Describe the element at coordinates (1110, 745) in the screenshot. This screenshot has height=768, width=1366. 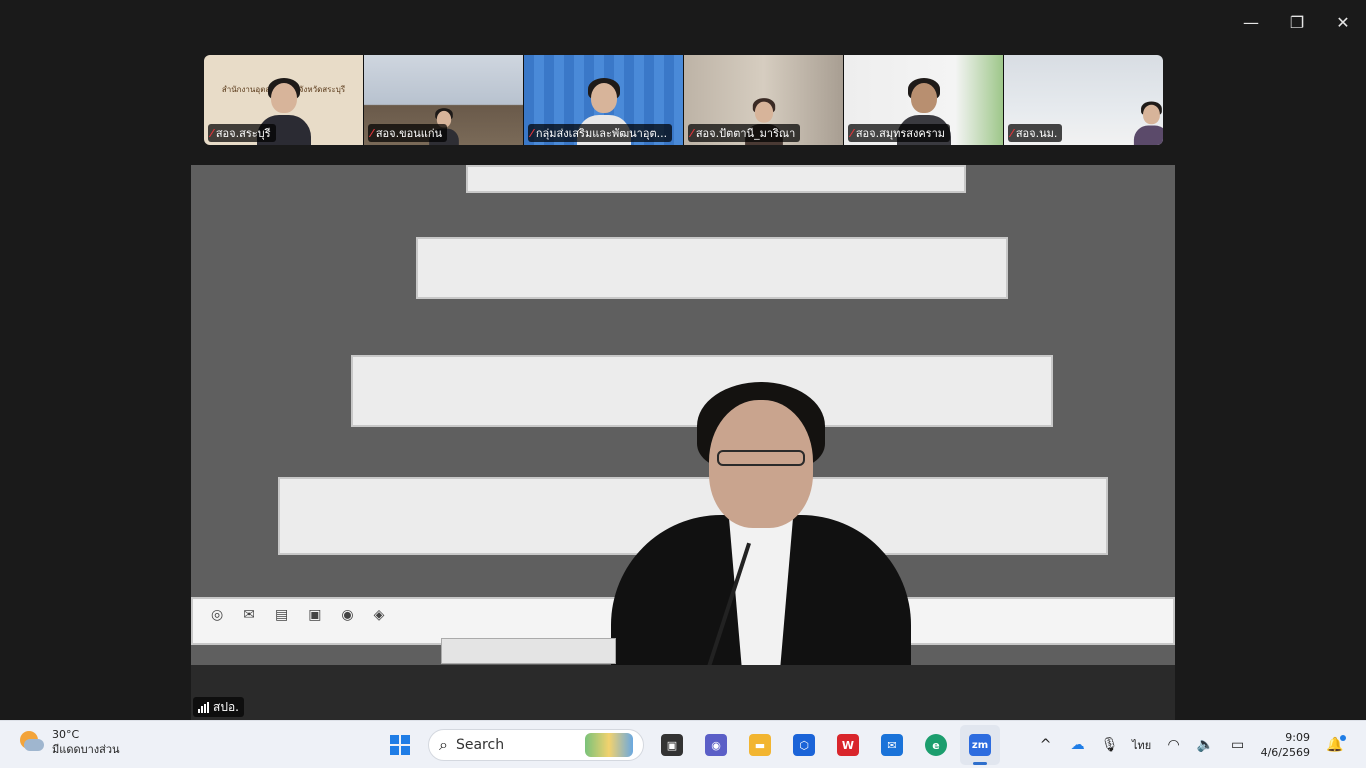
I see `microphone-icon: 🎙` at that location.